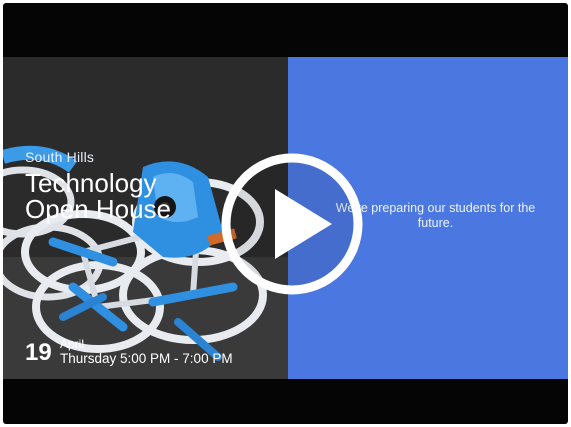  Describe the element at coordinates (91, 183) in the screenshot. I see `event-title-line1: Technology` at that location.